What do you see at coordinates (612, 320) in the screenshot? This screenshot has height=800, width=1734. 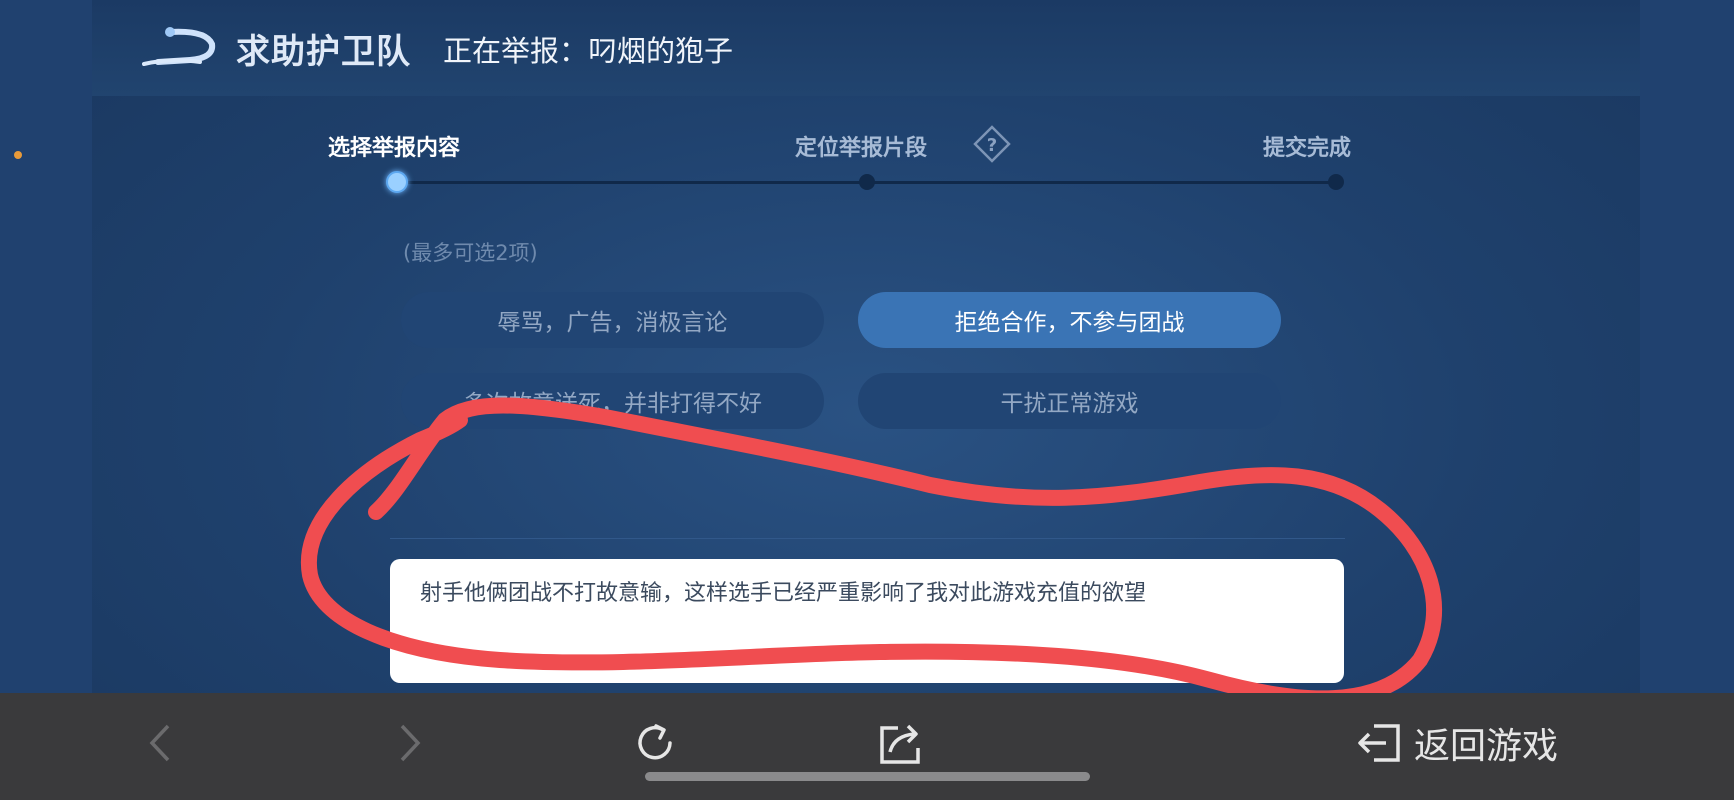 I see `option-abuse-ads: 辱骂，广告，消极言论` at bounding box center [612, 320].